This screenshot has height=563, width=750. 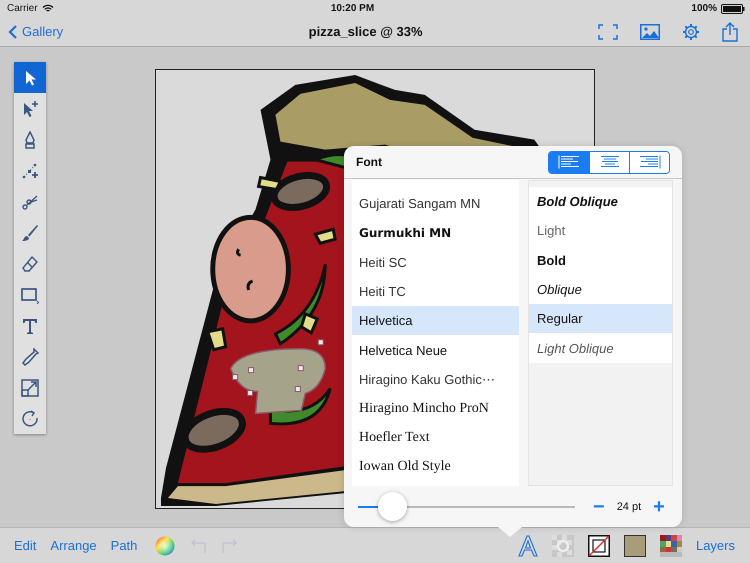 What do you see at coordinates (704, 8) in the screenshot?
I see `battery-percent: 100%` at bounding box center [704, 8].